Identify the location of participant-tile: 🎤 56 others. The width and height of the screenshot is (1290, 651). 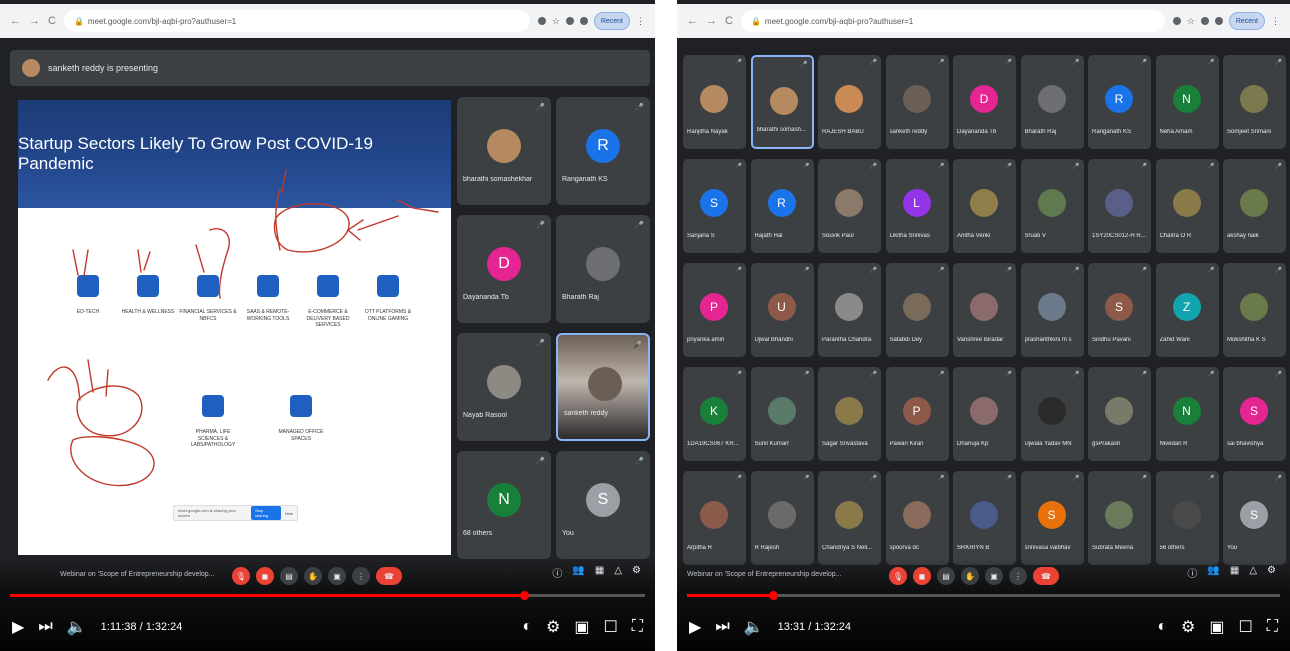
(1187, 518).